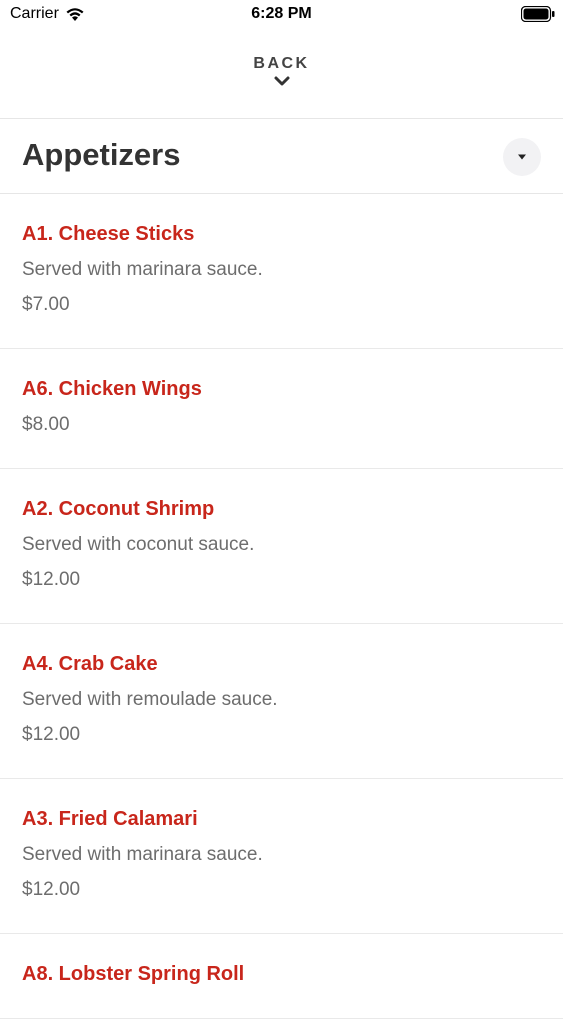 The height and width of the screenshot is (1019, 563). What do you see at coordinates (138, 544) in the screenshot?
I see `item-description: Served with coconut sauce.` at bounding box center [138, 544].